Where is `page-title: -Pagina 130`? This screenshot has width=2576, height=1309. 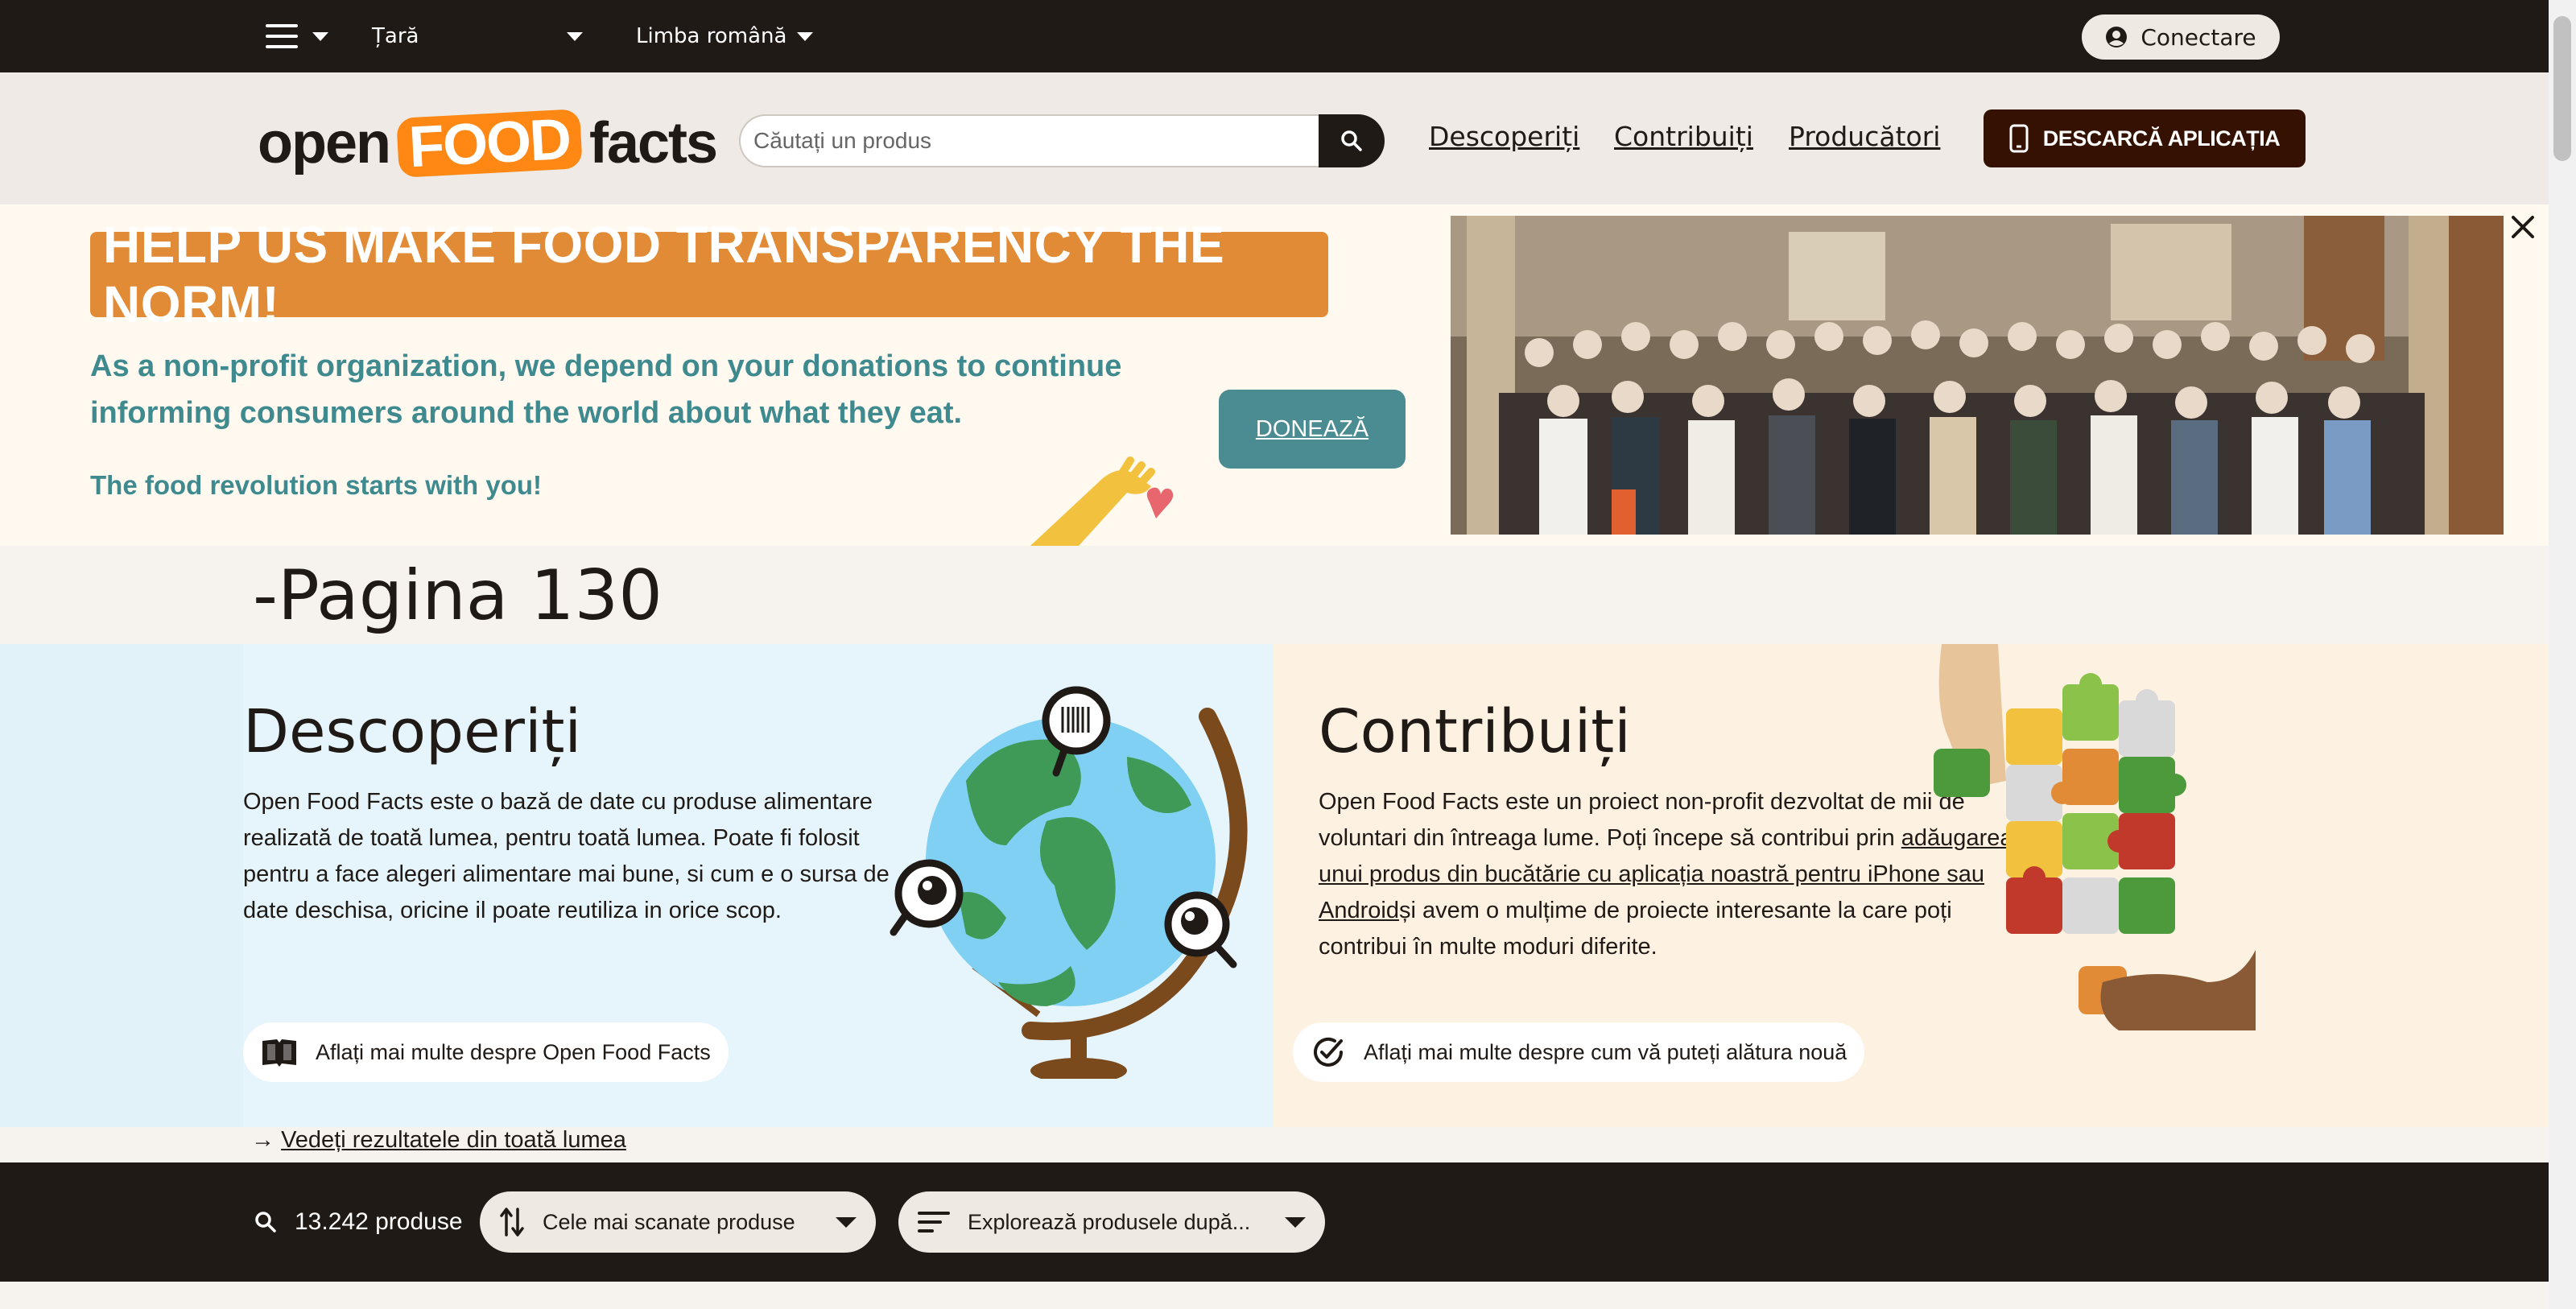 page-title: -Pagina 130 is located at coordinates (458, 595).